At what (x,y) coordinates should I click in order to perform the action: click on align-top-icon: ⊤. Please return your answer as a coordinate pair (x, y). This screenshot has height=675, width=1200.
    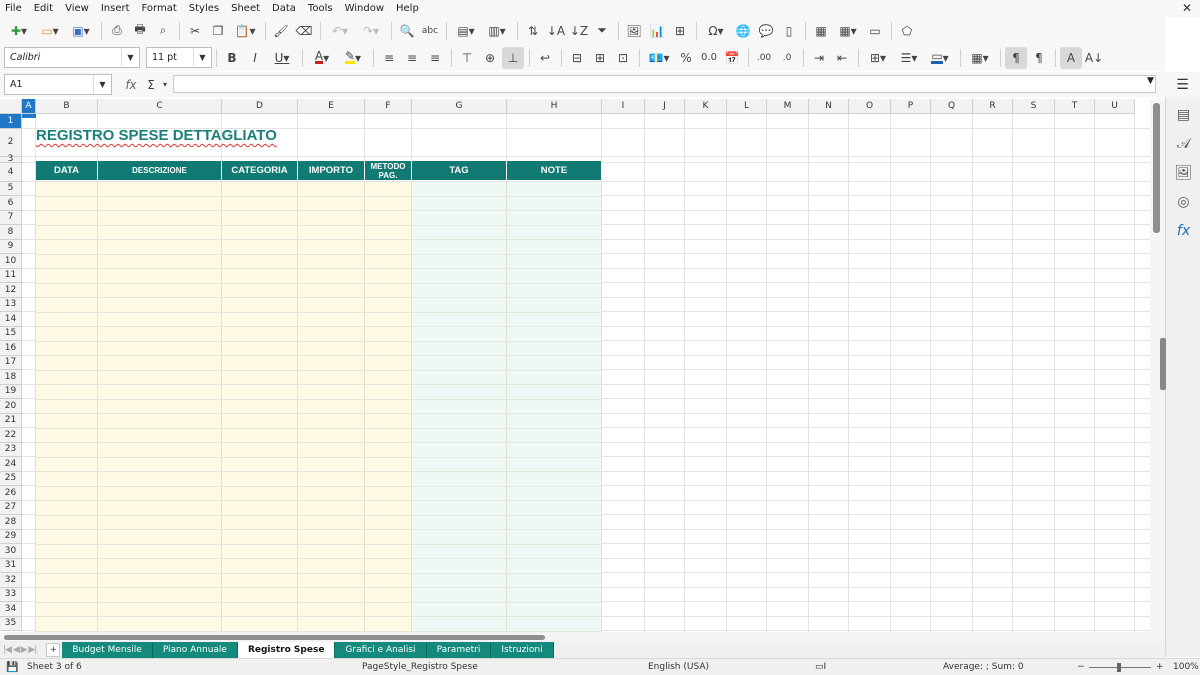
    Looking at the image, I should click on (467, 58).